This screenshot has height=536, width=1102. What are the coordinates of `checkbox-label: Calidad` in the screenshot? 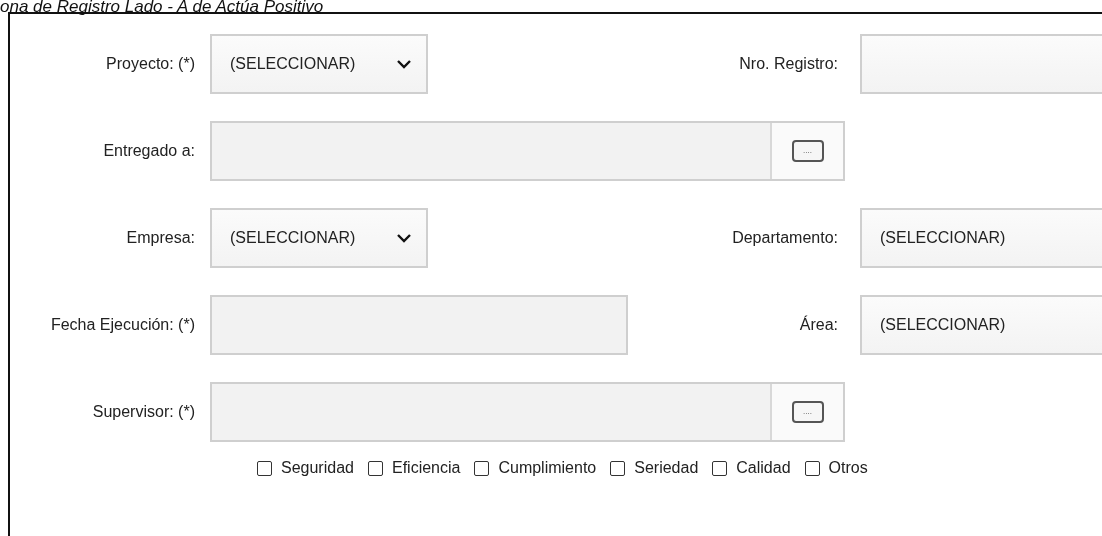 It's located at (763, 468).